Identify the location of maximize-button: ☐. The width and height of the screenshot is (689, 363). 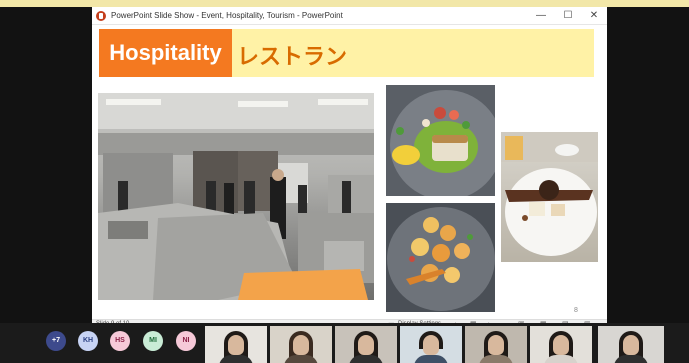
(568, 16).